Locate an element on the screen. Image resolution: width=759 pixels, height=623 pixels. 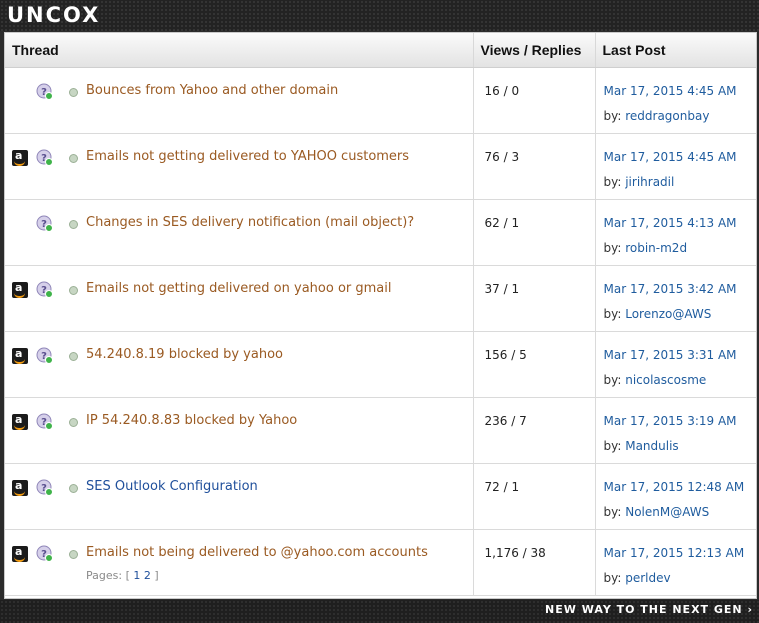
last-post-cell: Mar 17, 2015 4:45 AM by: jirihradil is located at coordinates (676, 166).